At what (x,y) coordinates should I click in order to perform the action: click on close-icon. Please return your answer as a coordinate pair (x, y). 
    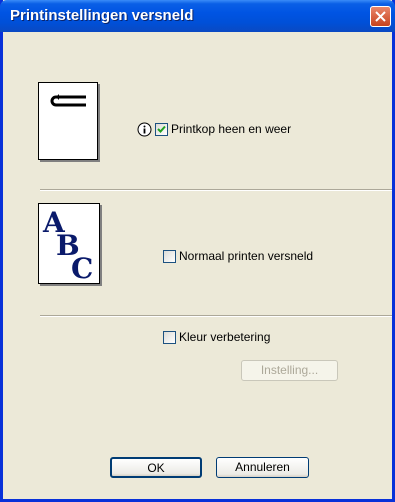
    Looking at the image, I should click on (380, 16).